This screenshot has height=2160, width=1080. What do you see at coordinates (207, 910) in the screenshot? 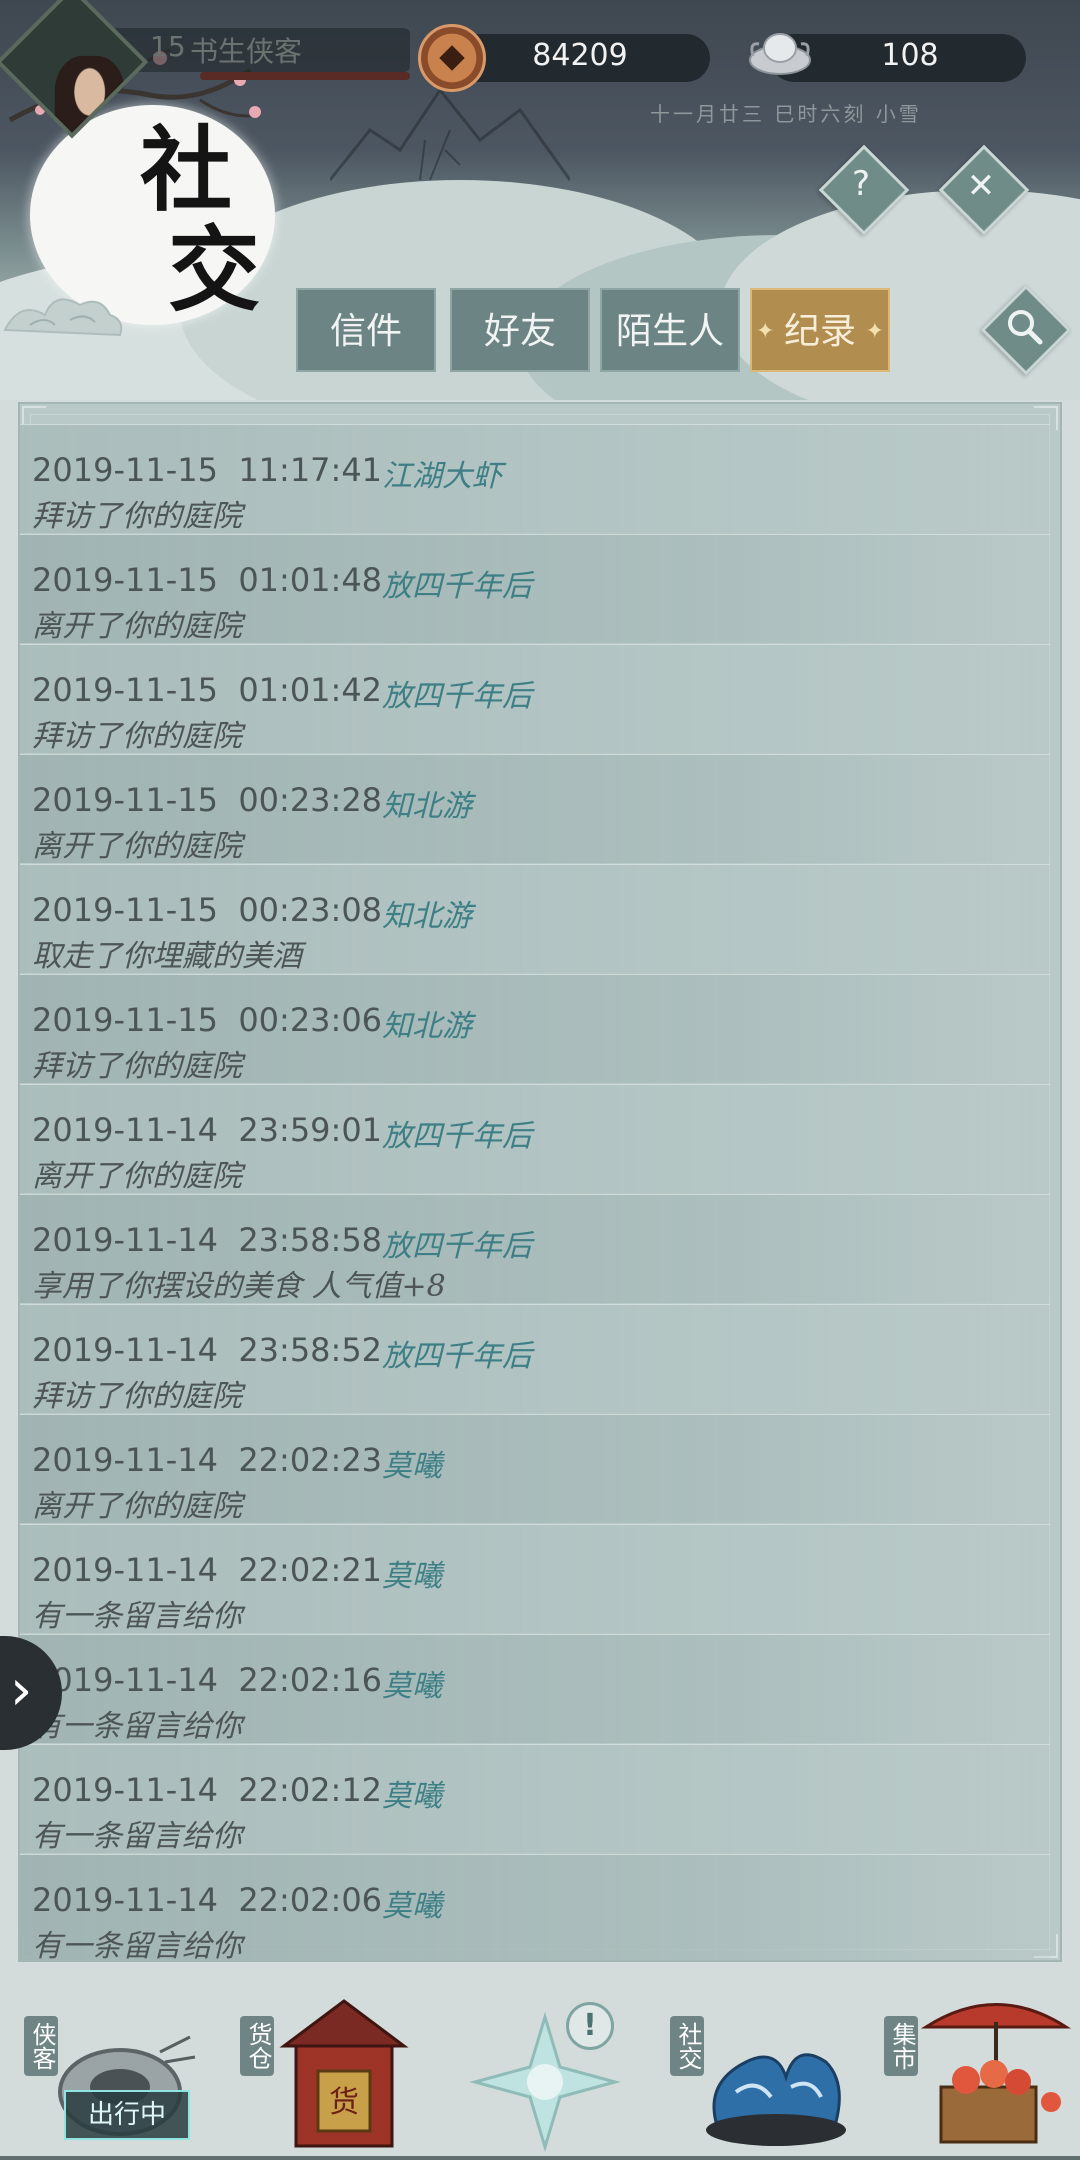
I see `record-time: 2019-11-15 00:23:08` at bounding box center [207, 910].